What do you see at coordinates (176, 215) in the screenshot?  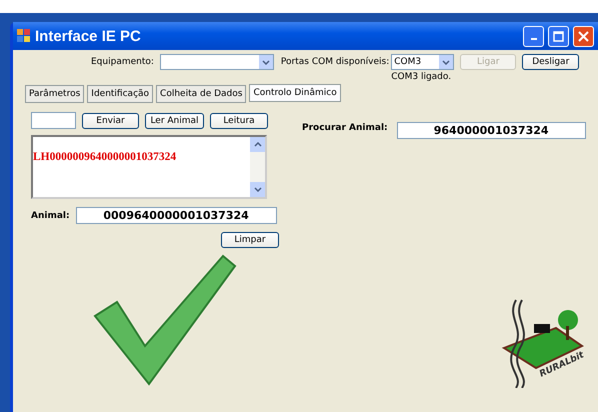 I see `animal-field: 0009640000001037324` at bounding box center [176, 215].